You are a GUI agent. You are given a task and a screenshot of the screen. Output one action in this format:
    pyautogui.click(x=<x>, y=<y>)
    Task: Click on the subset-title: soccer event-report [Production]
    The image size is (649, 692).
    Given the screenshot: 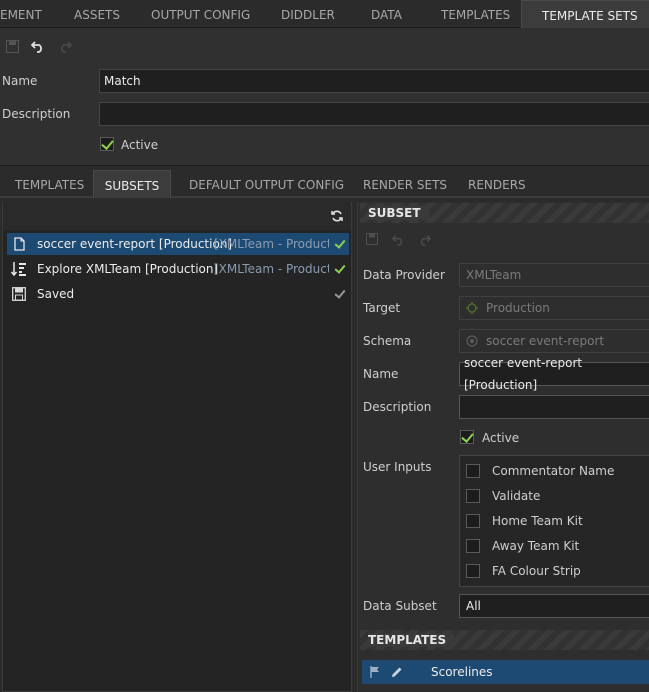 What is the action you would take?
    pyautogui.click(x=135, y=244)
    